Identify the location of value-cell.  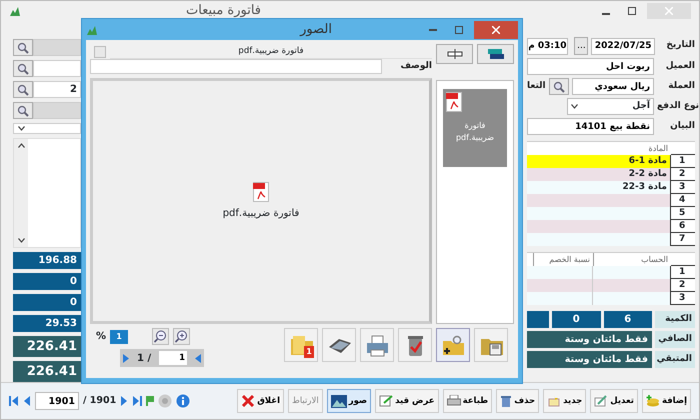
(538, 319).